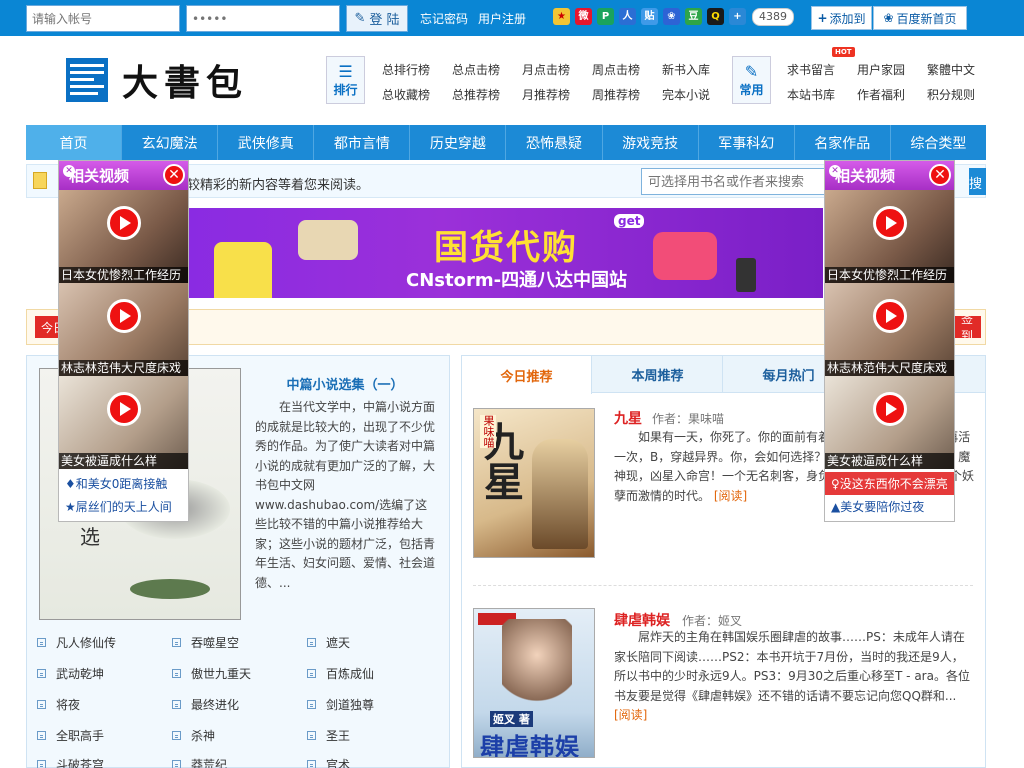  Describe the element at coordinates (561, 16) in the screenshot. I see `qzone-icon: ★` at that location.